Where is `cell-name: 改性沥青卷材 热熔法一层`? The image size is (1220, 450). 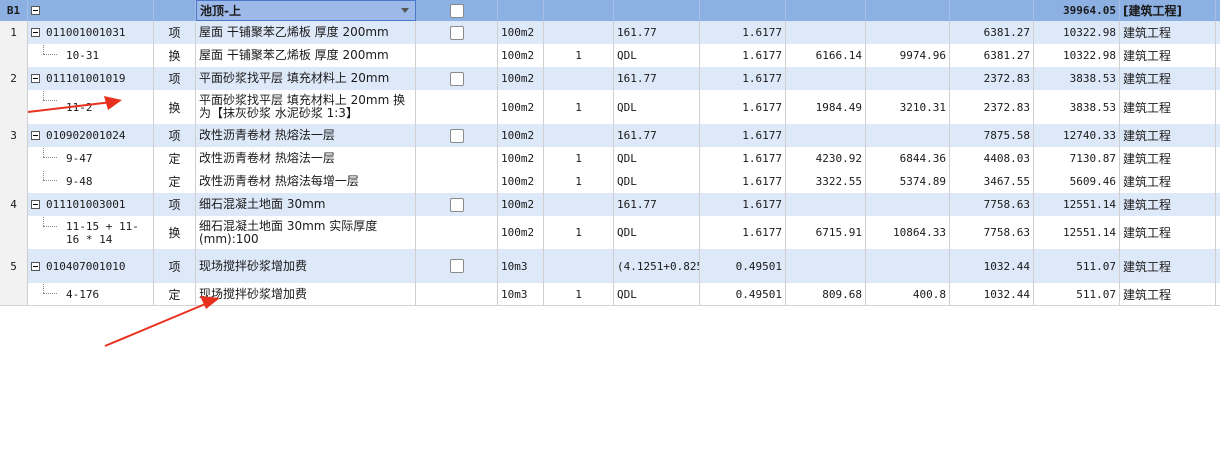 cell-name: 改性沥青卷材 热熔法一层 is located at coordinates (306, 135).